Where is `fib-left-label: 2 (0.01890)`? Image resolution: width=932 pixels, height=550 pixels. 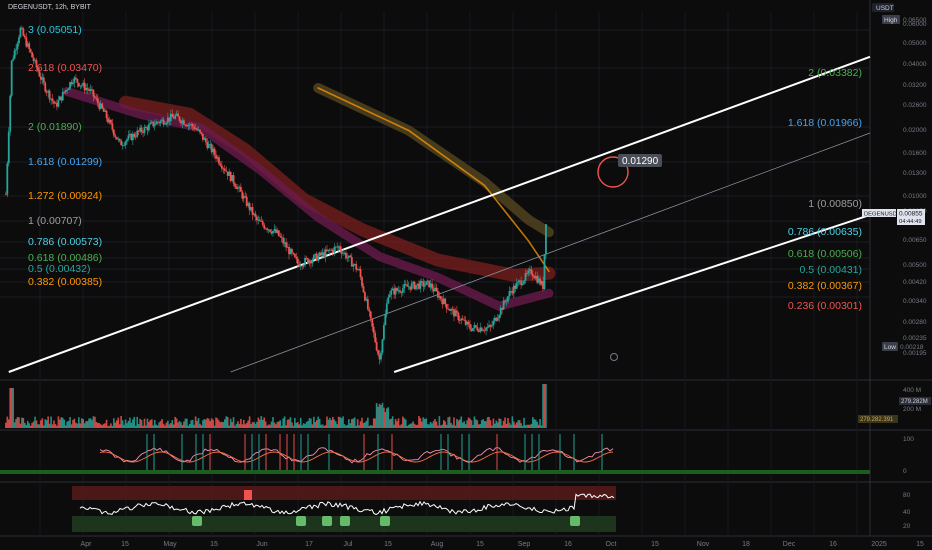
fib-left-label: 2 (0.01890) is located at coordinates (55, 127).